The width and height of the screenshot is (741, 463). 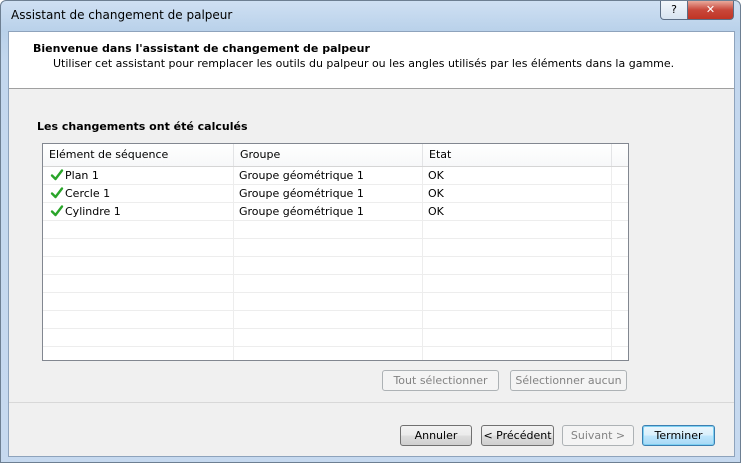 I want to click on next-button: Suivant >, so click(x=598, y=435).